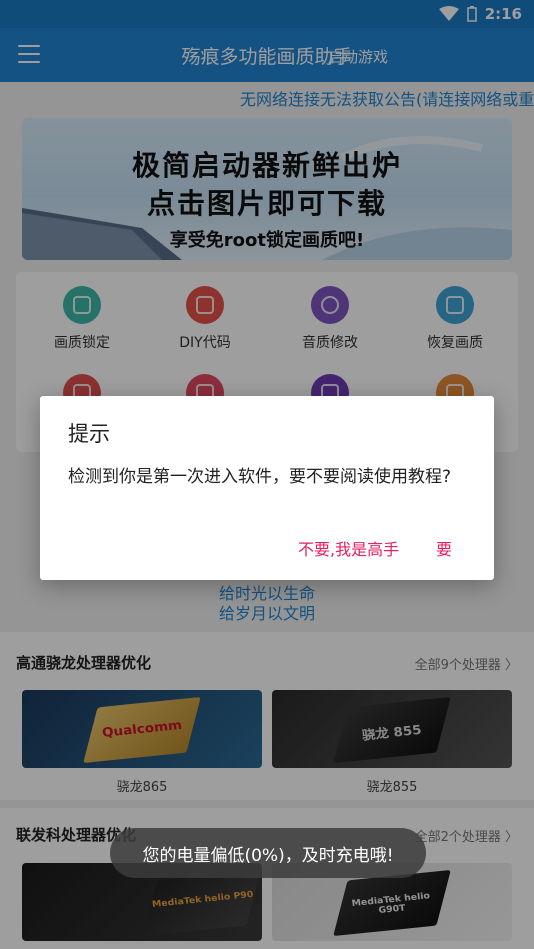  What do you see at coordinates (268, 853) in the screenshot?
I see `low-battery-toast: 您的电量偏低(0%)，及时充电哦!` at bounding box center [268, 853].